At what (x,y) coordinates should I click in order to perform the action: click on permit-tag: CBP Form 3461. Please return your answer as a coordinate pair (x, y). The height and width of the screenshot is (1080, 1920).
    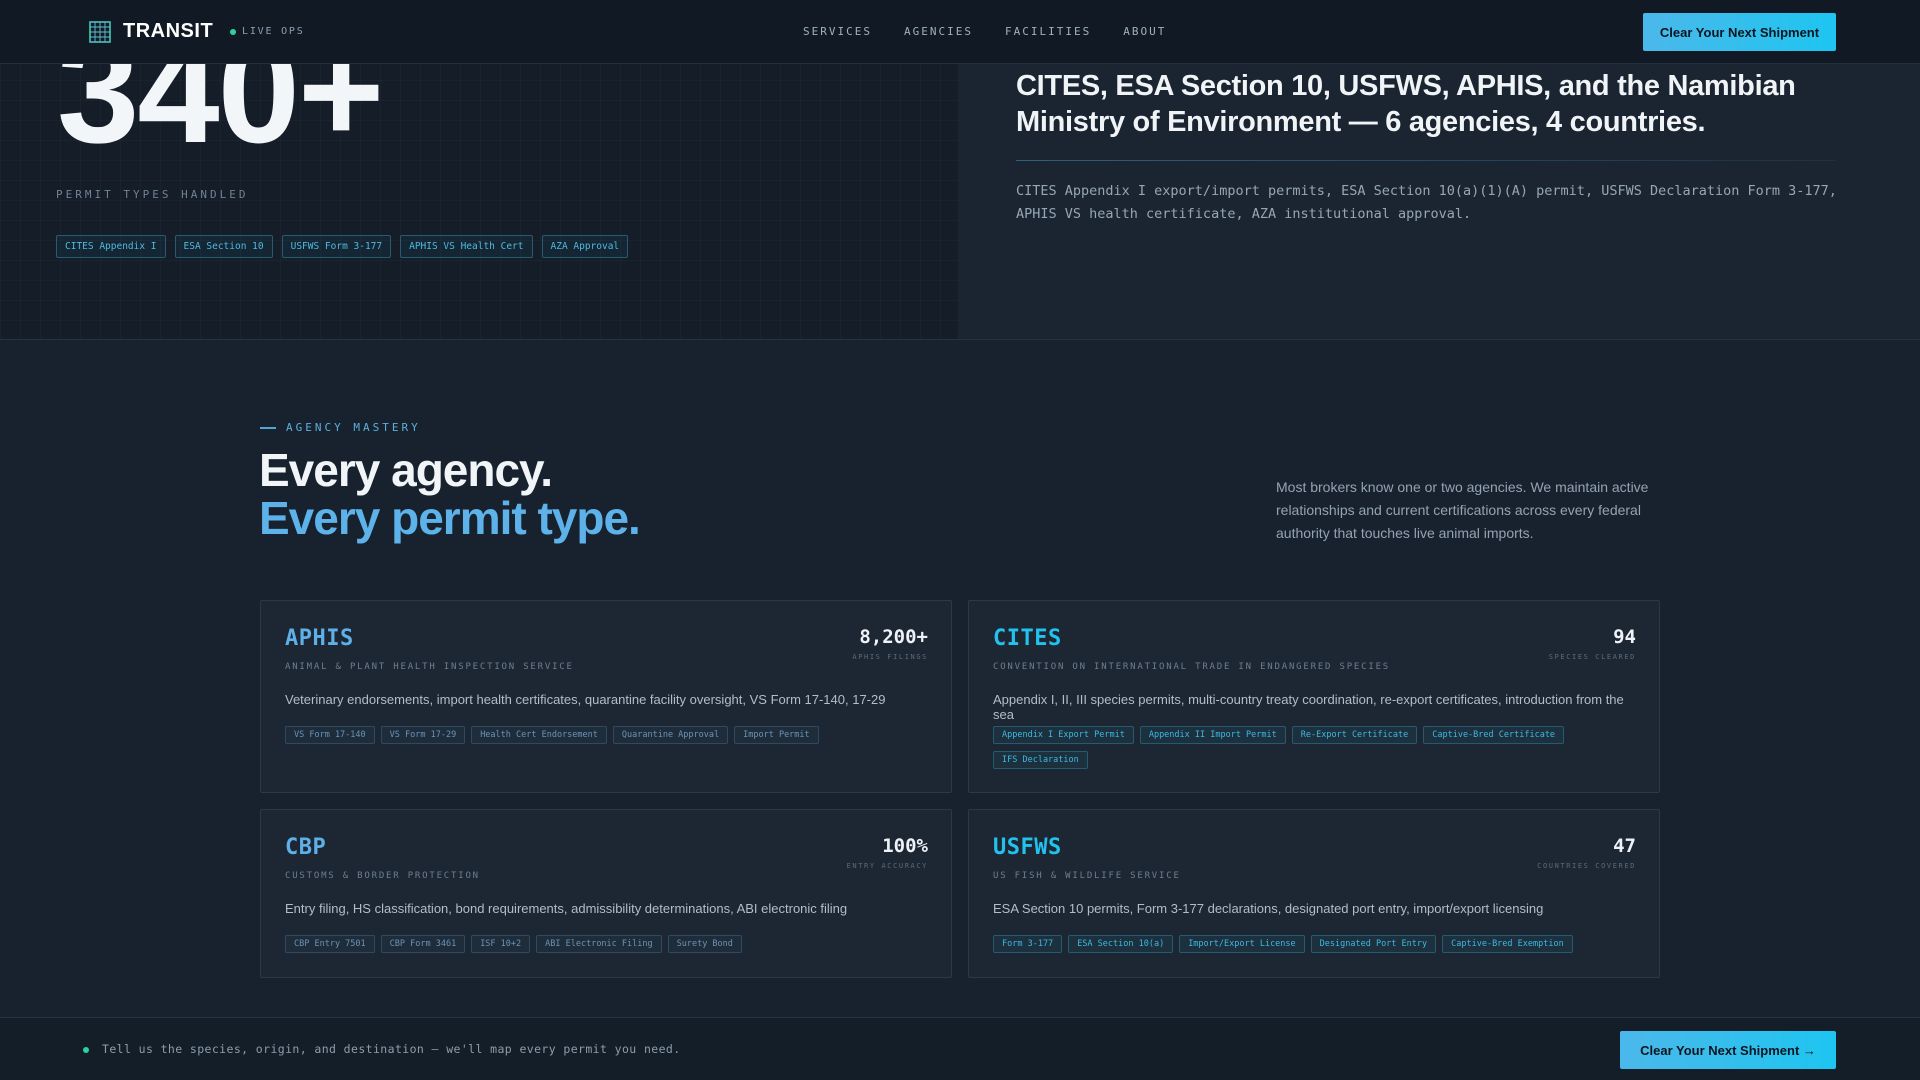
    Looking at the image, I should click on (423, 944).